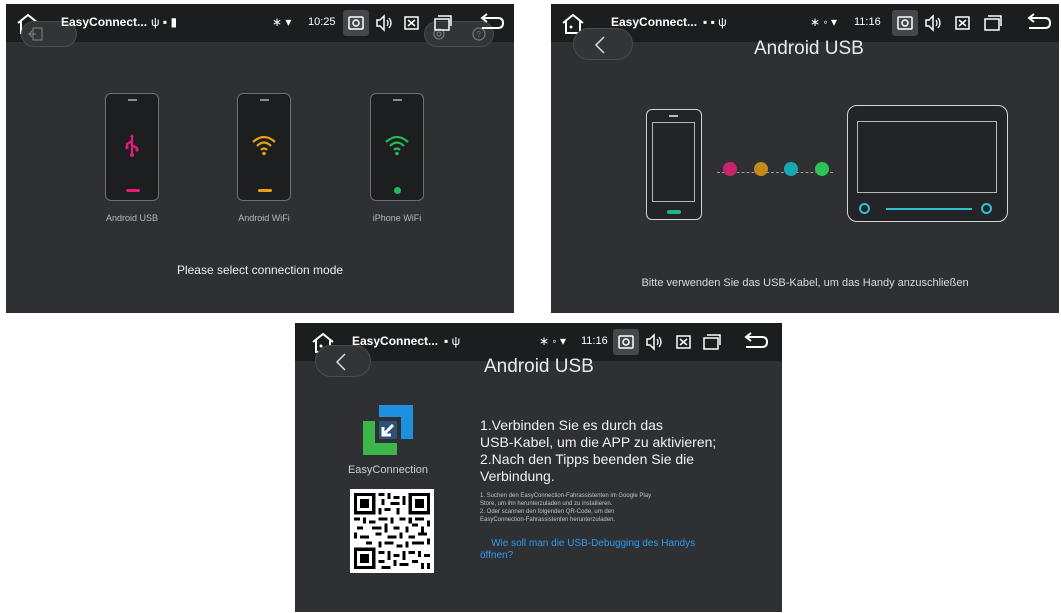 The width and height of the screenshot is (1061, 613). Describe the element at coordinates (260, 270) in the screenshot. I see `select-mode-prompt: Please select connection mode` at that location.